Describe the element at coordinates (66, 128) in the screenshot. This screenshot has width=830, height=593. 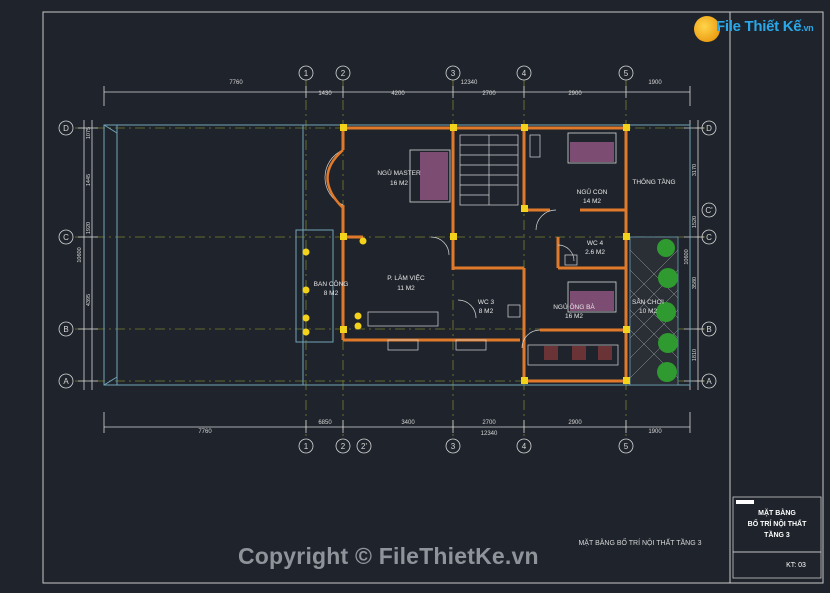
I see `grid-label-left: D` at that location.